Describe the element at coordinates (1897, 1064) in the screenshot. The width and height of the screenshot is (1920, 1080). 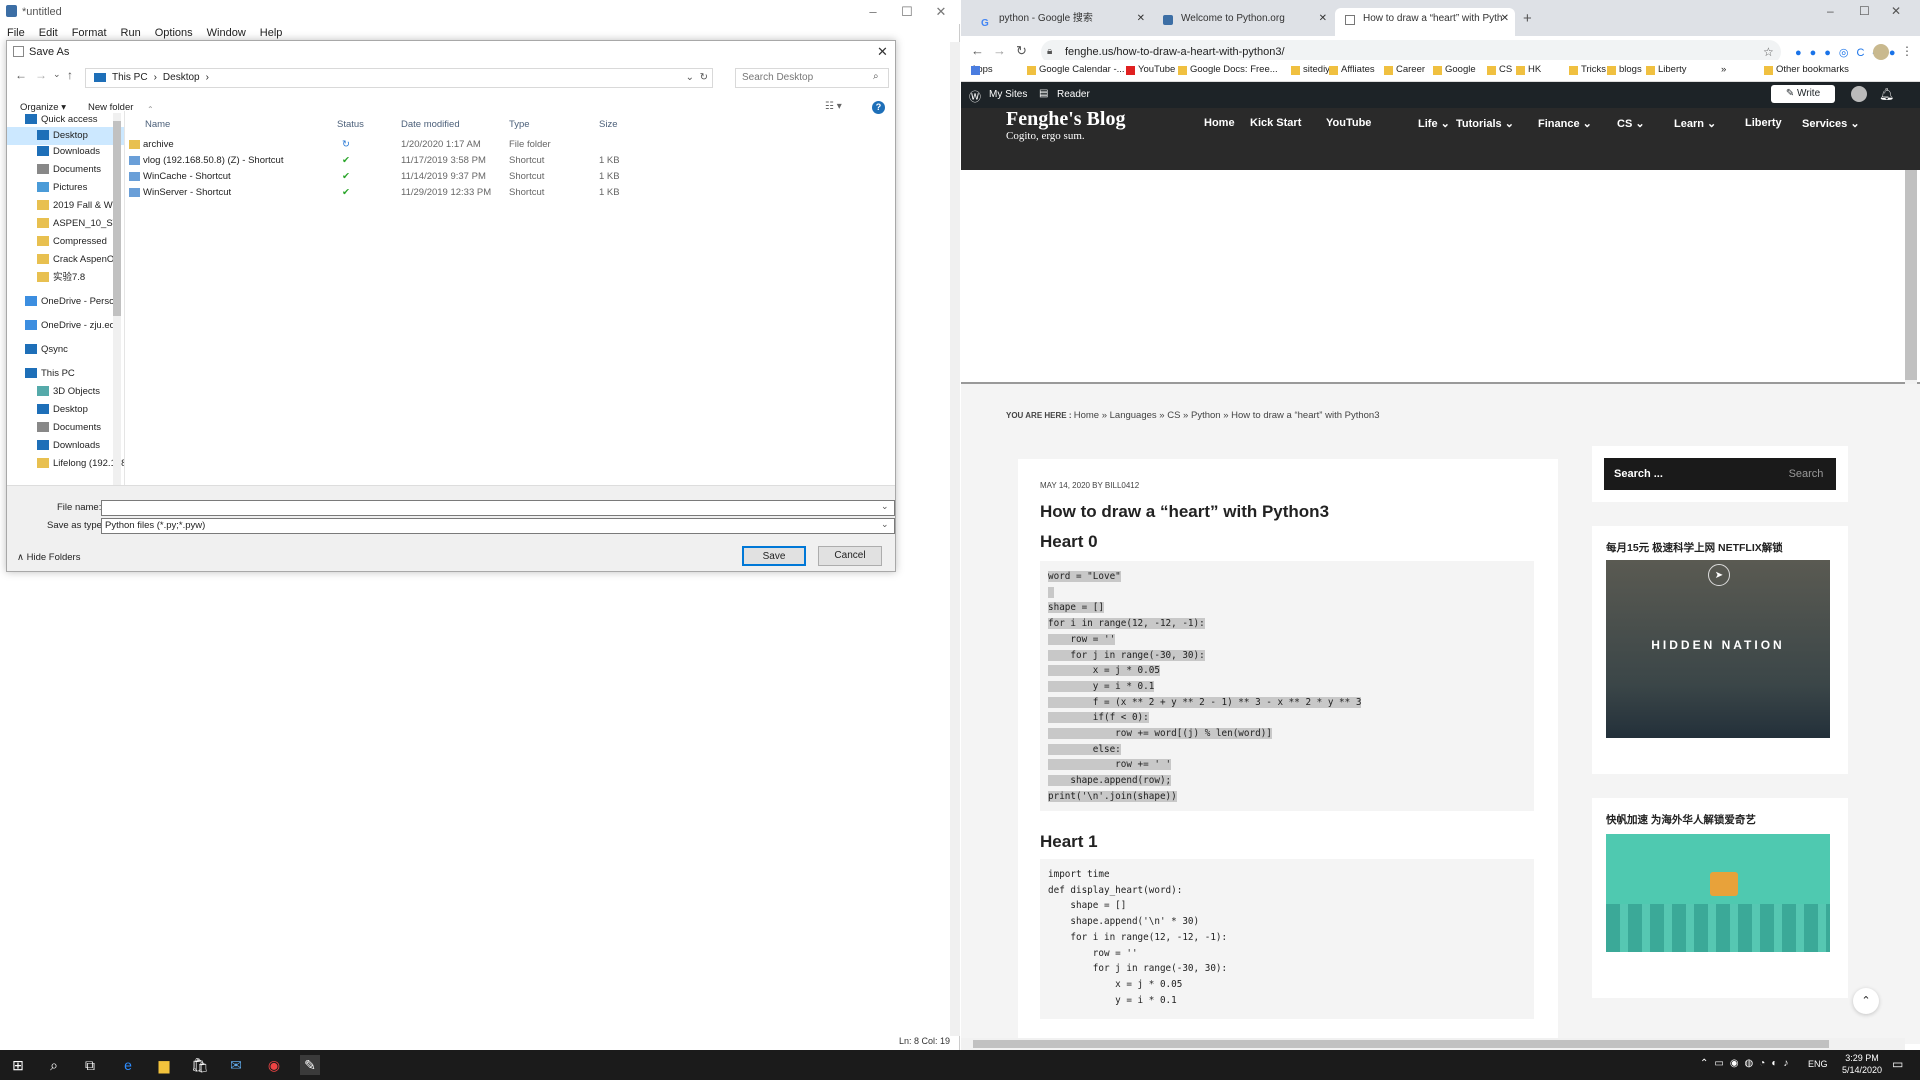
I see `action-center-icon: ▭` at that location.